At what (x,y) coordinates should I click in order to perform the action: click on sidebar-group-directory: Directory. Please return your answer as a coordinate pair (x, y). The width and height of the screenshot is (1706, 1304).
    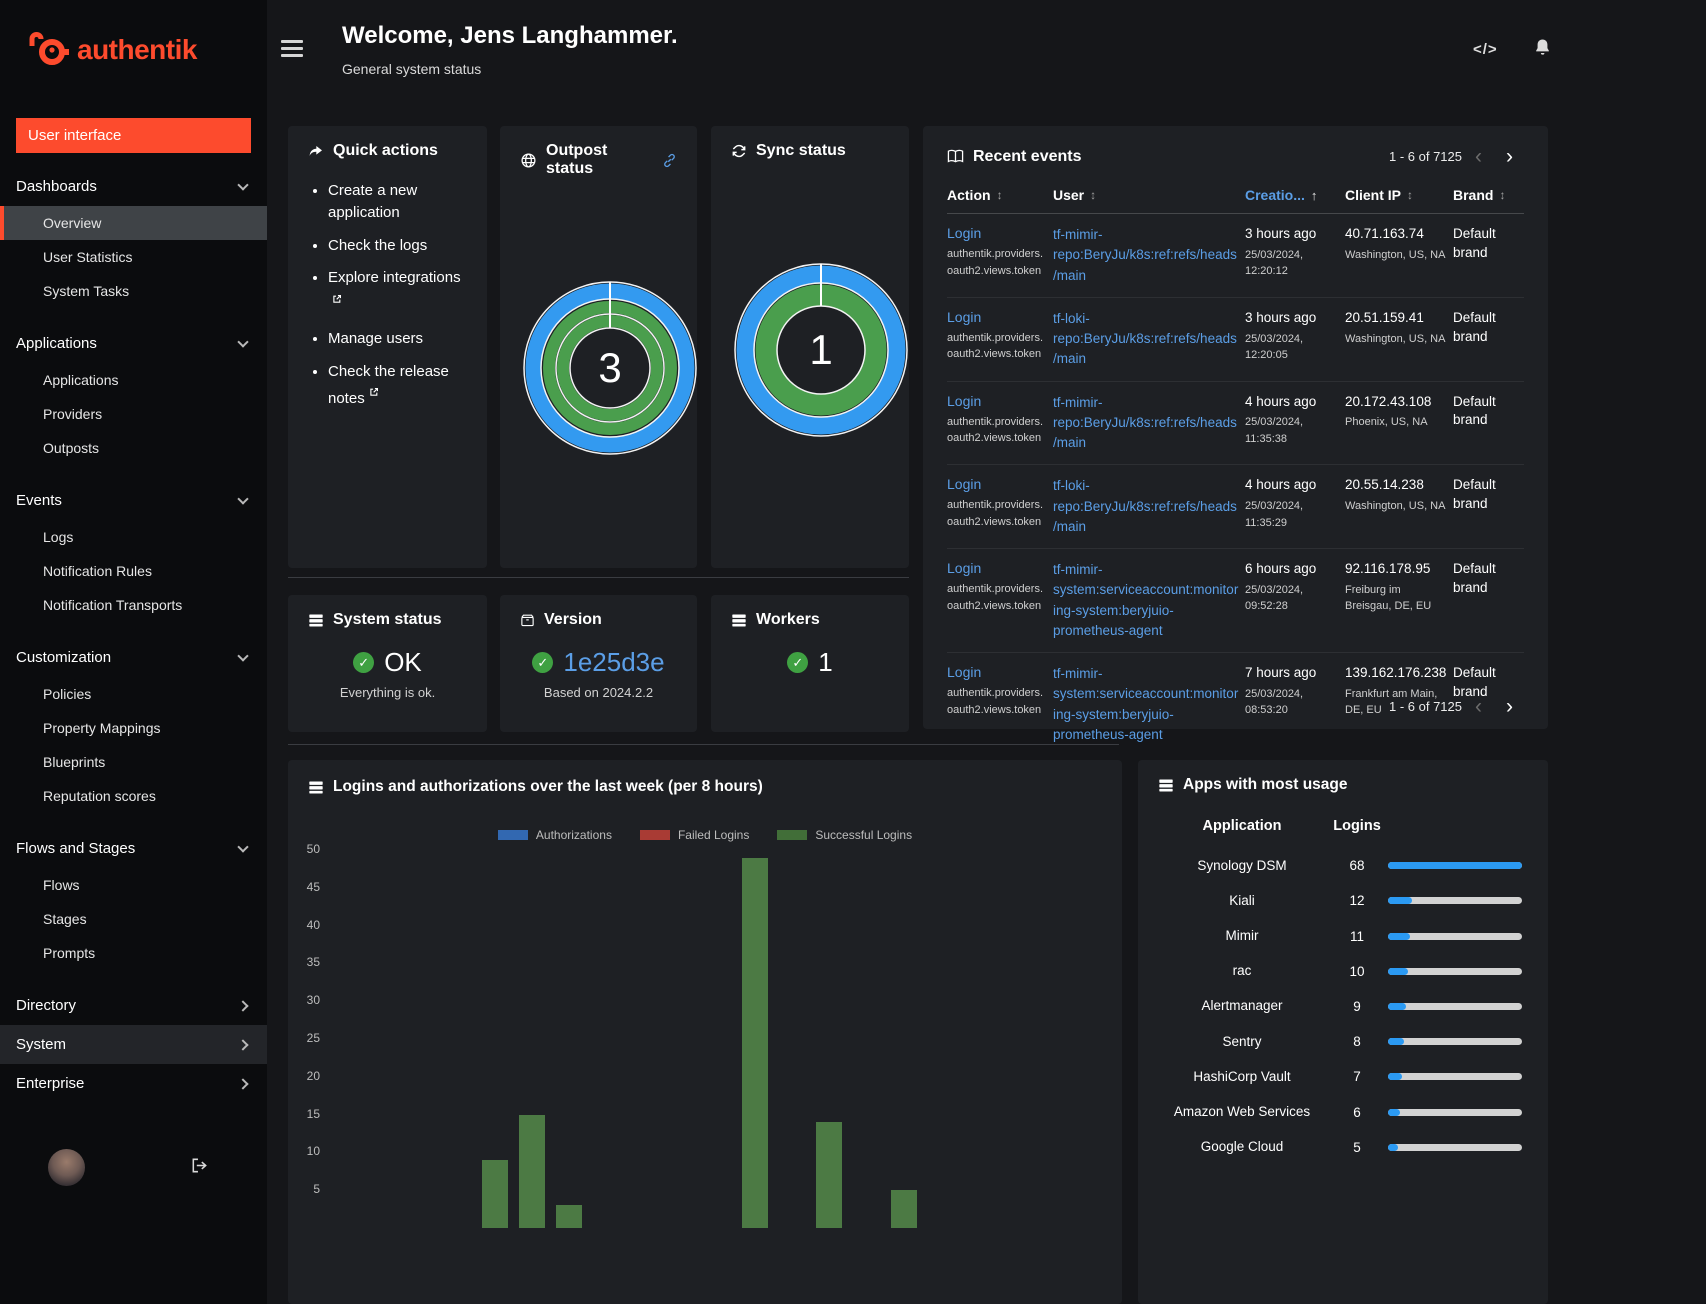
    Looking at the image, I should click on (133, 1005).